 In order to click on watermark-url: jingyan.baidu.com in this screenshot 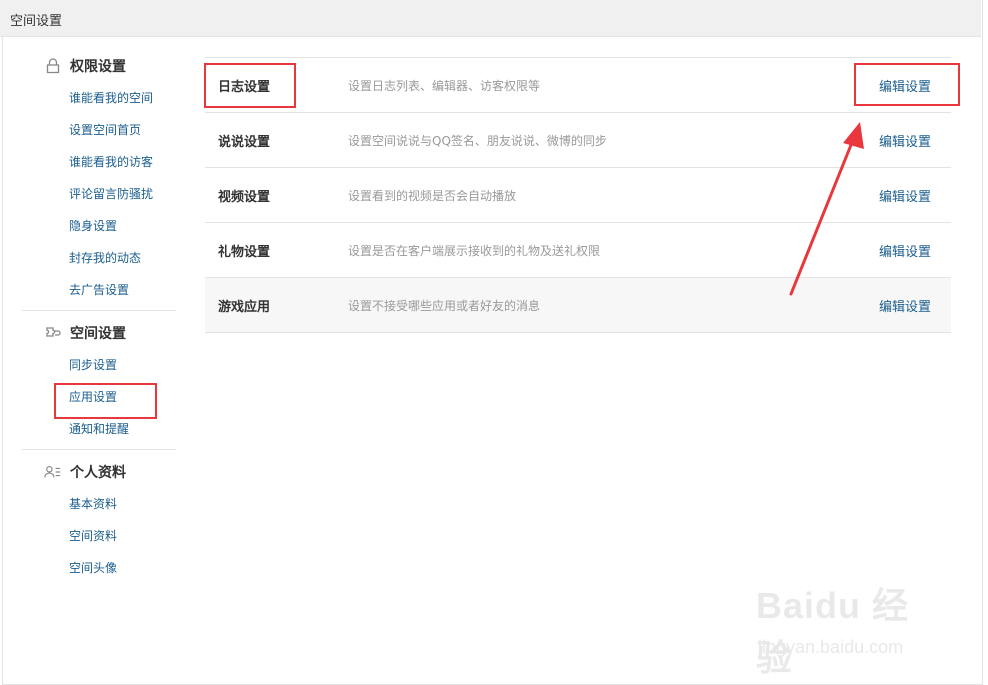, I will do `click(831, 647)`.